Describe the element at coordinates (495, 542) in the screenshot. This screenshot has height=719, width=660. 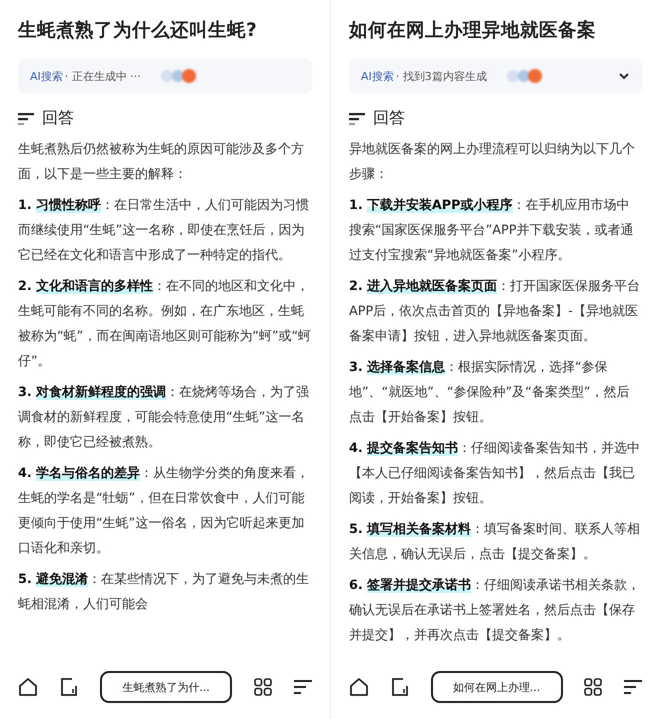
I see `answer-point: 5. 填写相关备案材料：填写备案时间、联系人等相关信息，确认无误后，点击【提交备案】。` at that location.